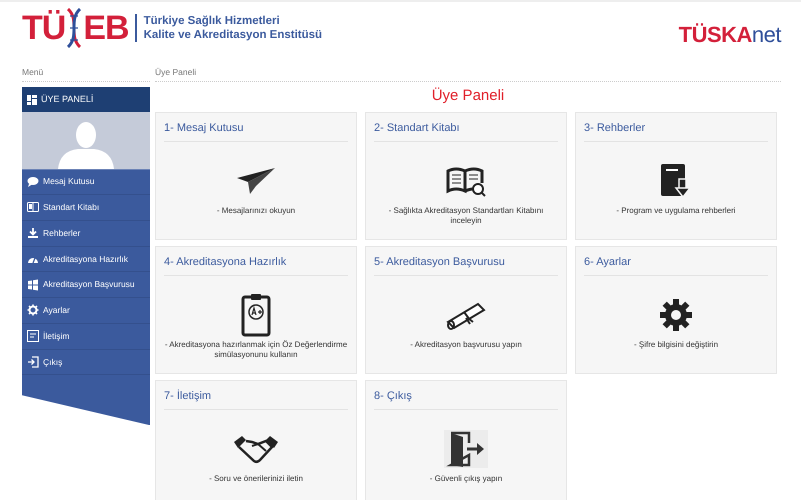  Describe the element at coordinates (256, 314) in the screenshot. I see `clipboard-grade-icon` at that location.